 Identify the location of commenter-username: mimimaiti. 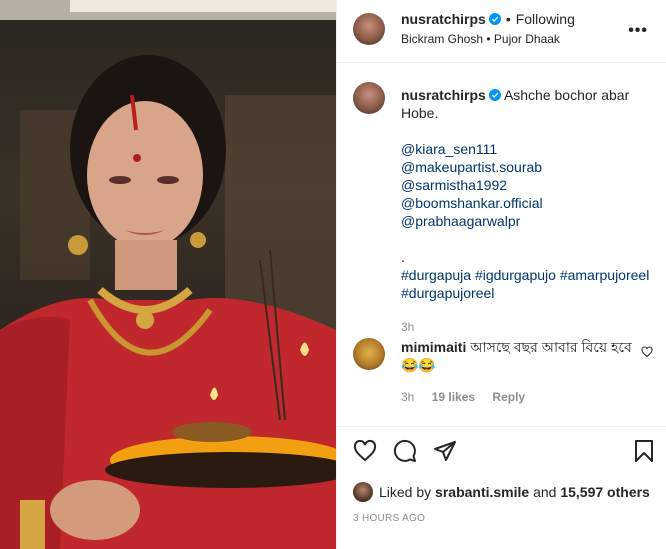
(433, 347).